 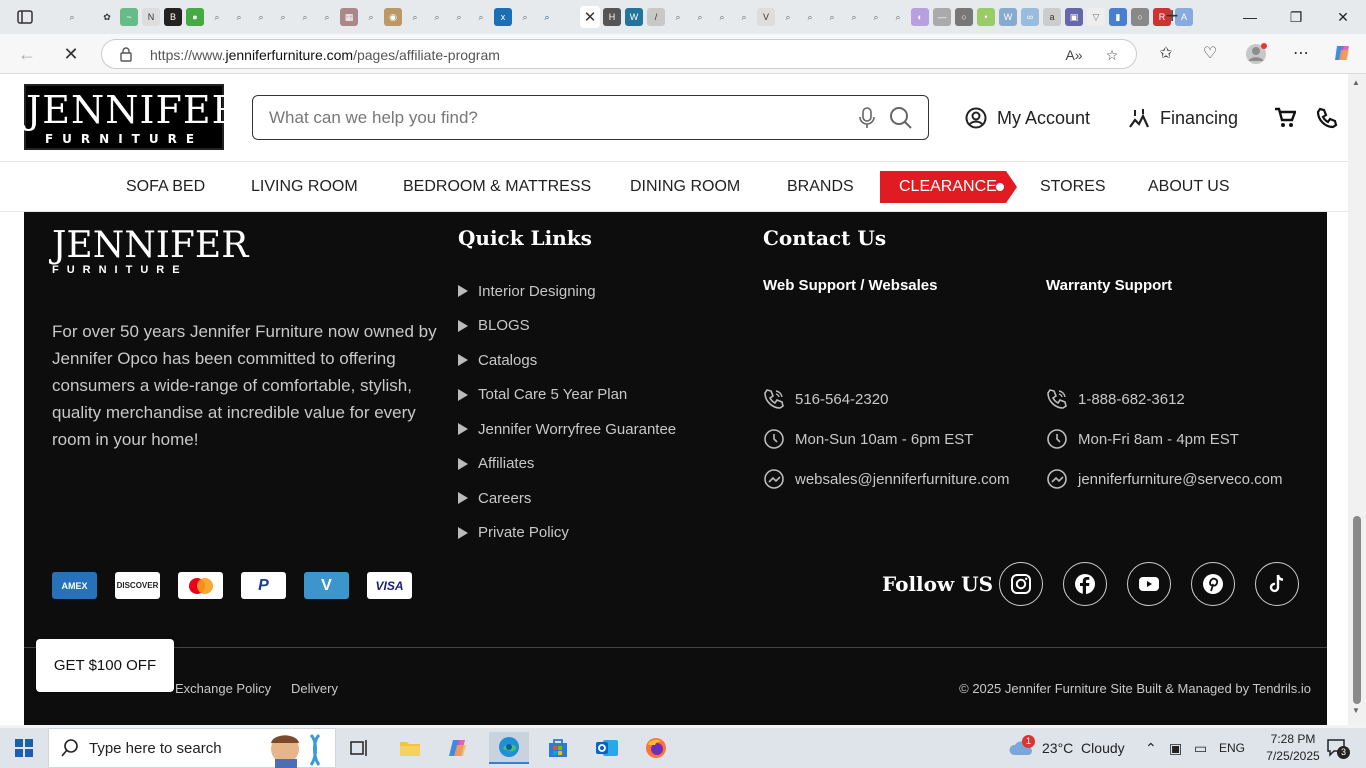 What do you see at coordinates (886, 479) in the screenshot?
I see `web-support-email: websales@jenniferfurniture.com` at bounding box center [886, 479].